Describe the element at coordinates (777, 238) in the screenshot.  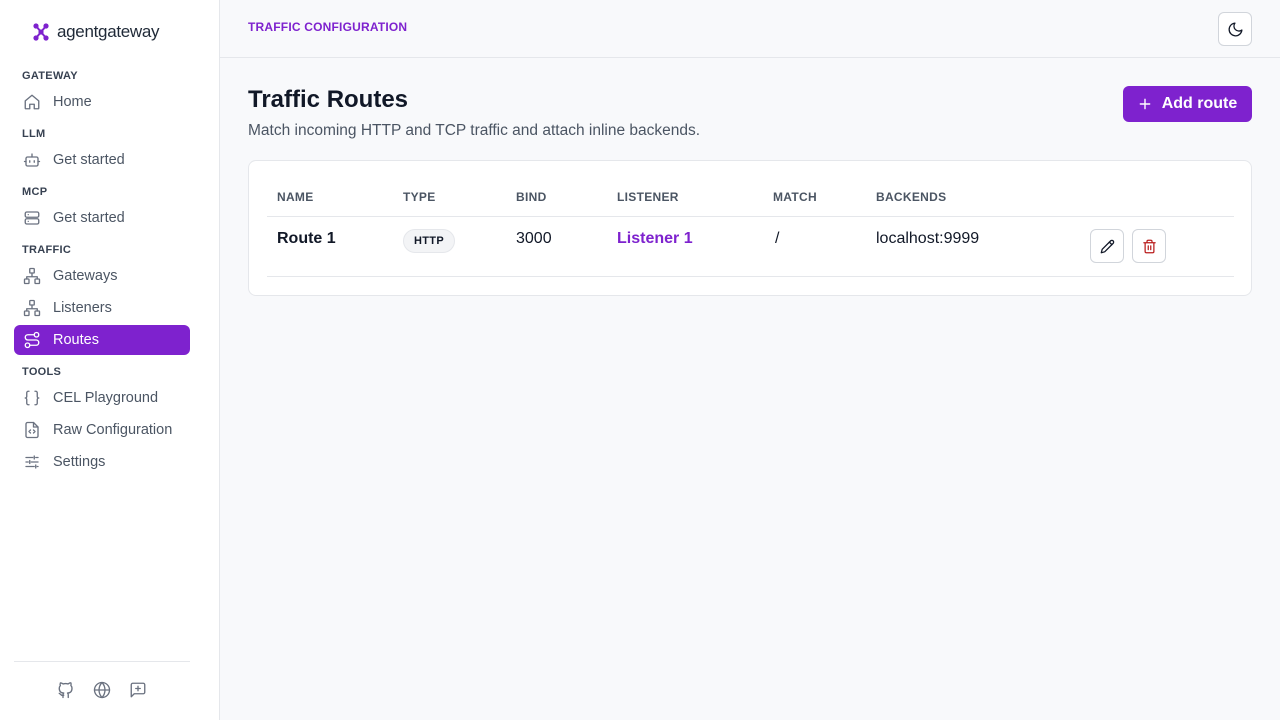
I see `route-match: /` at that location.